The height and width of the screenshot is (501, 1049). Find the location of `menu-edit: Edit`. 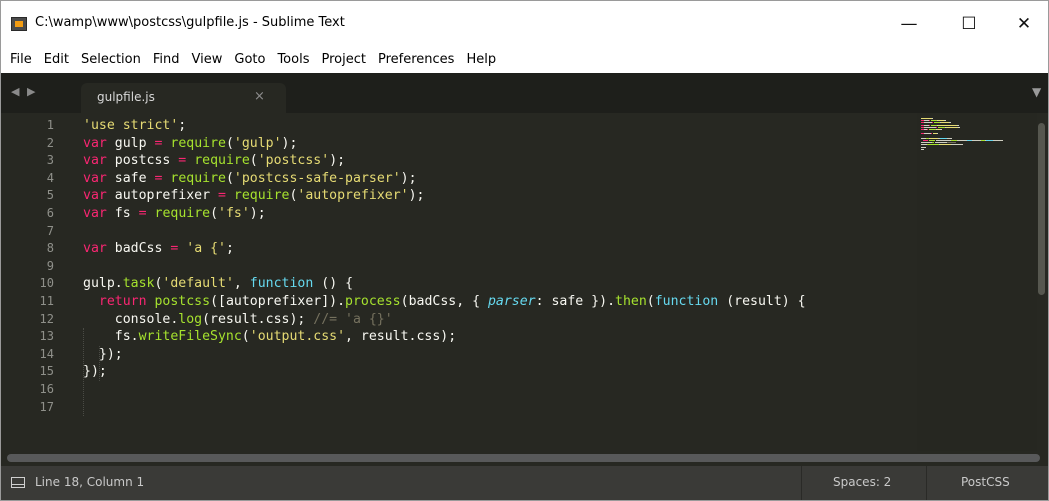

menu-edit: Edit is located at coordinates (56, 59).